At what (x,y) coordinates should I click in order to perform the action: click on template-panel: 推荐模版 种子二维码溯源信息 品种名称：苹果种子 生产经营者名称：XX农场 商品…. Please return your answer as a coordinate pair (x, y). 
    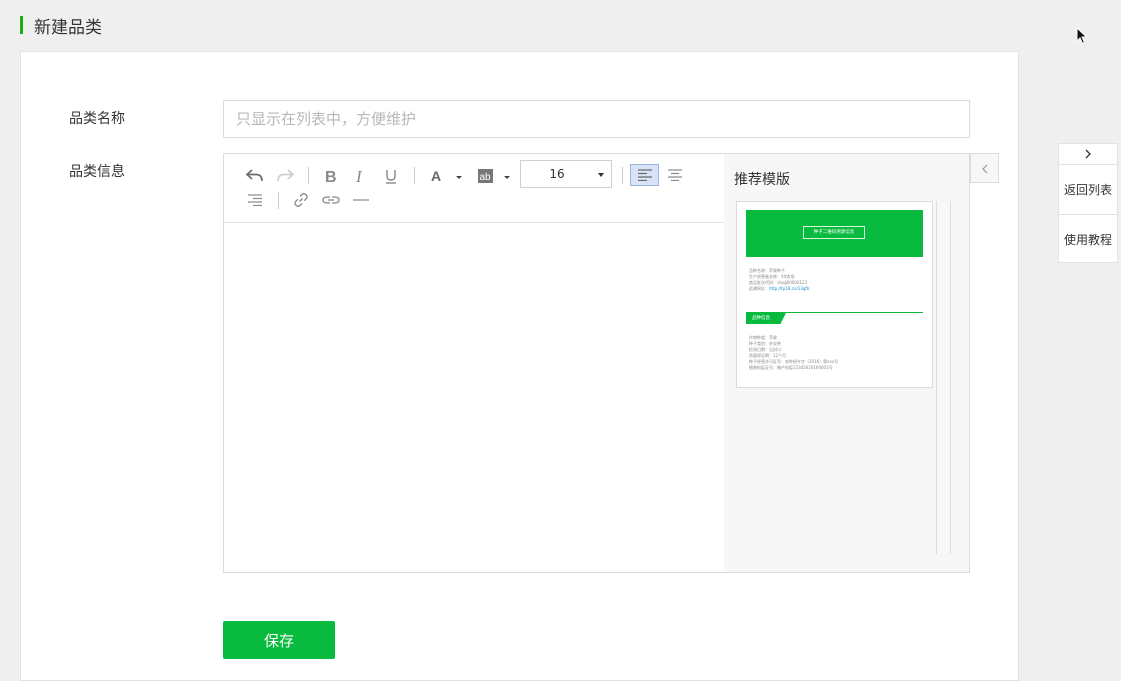
    Looking at the image, I should click on (847, 363).